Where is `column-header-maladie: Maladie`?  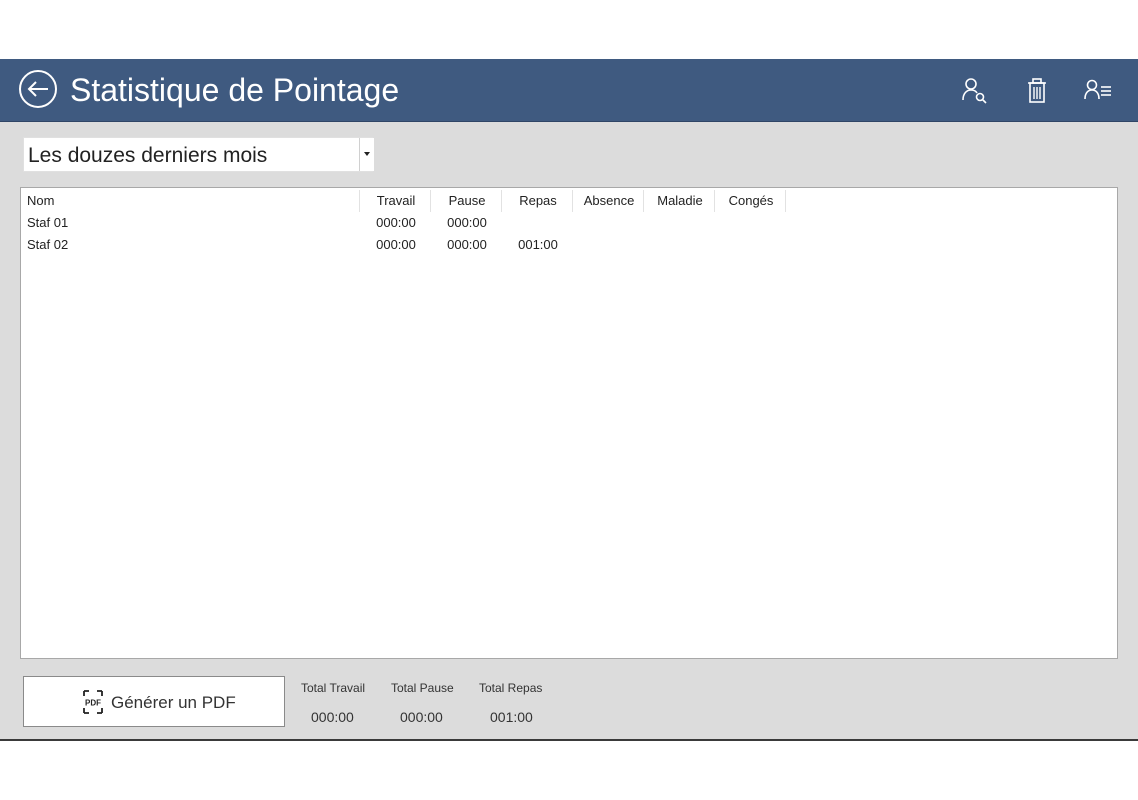
column-header-maladie: Maladie is located at coordinates (680, 201).